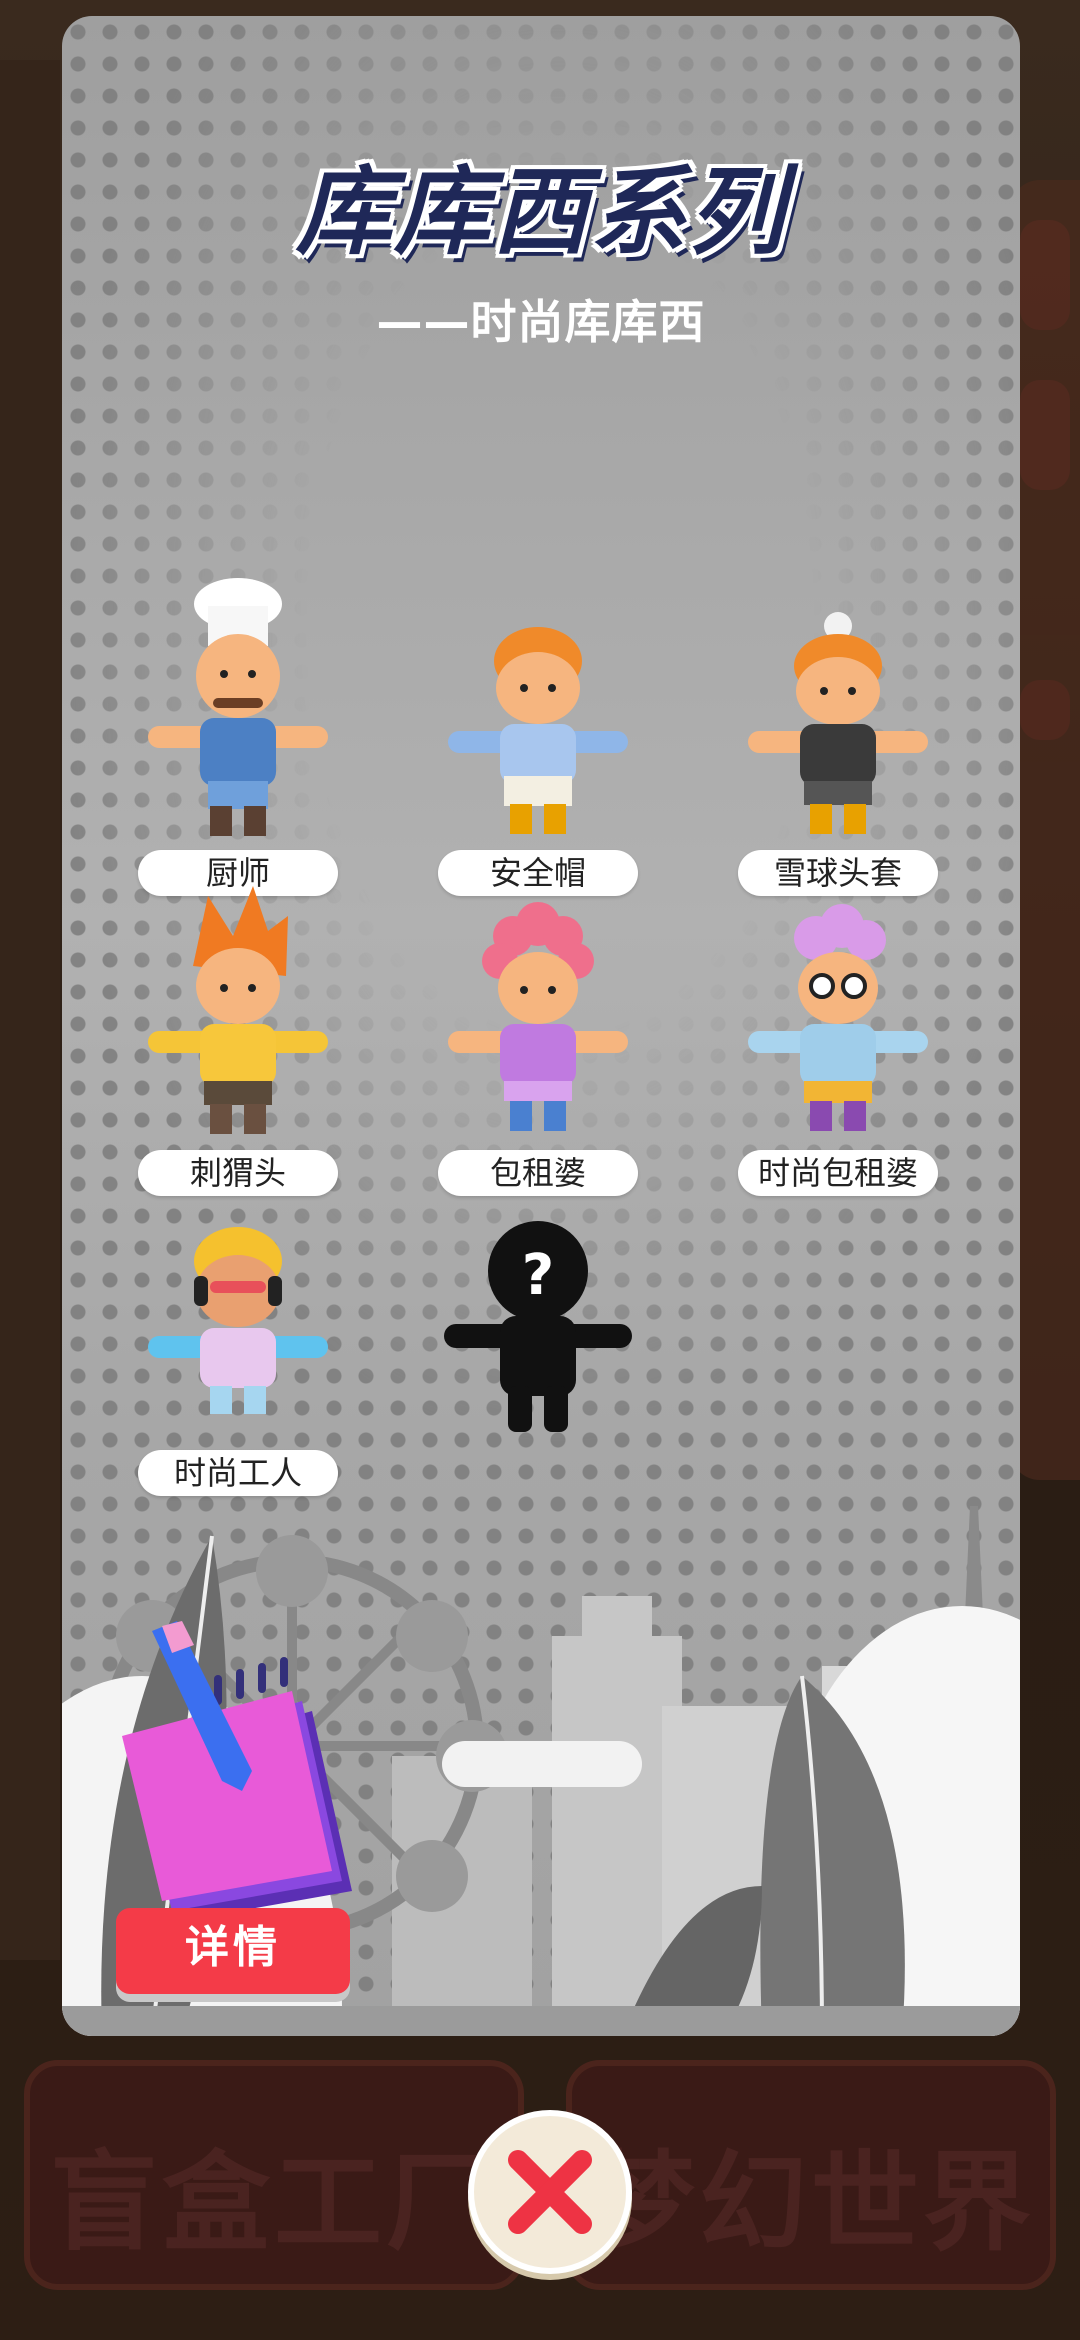 The image size is (1080, 2340). Describe the element at coordinates (238, 1010) in the screenshot. I see `spiky-hair-figure-icon` at that location.